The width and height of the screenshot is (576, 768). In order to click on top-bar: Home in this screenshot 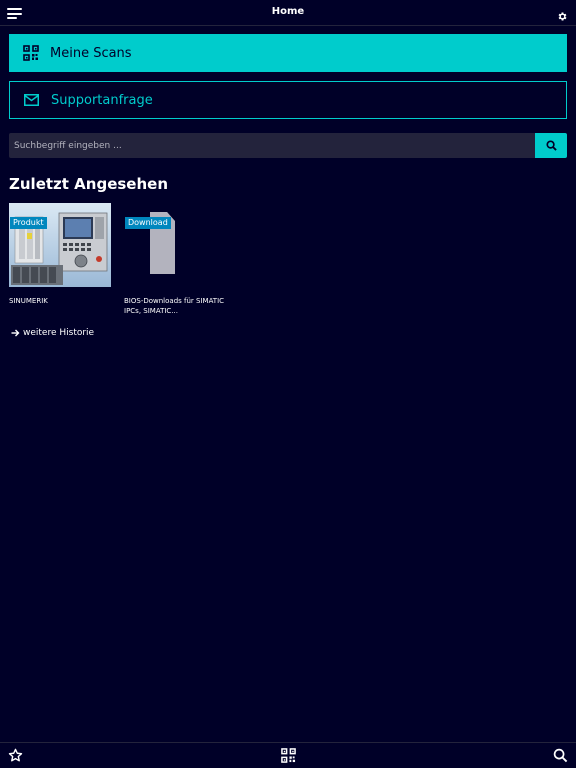, I will do `click(288, 13)`.